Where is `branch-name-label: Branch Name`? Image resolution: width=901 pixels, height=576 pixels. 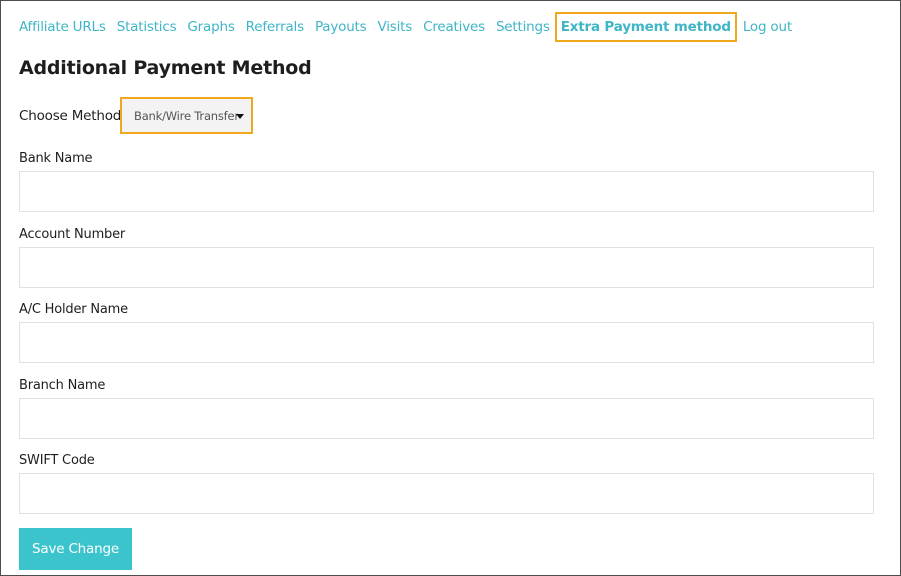 branch-name-label: Branch Name is located at coordinates (62, 385).